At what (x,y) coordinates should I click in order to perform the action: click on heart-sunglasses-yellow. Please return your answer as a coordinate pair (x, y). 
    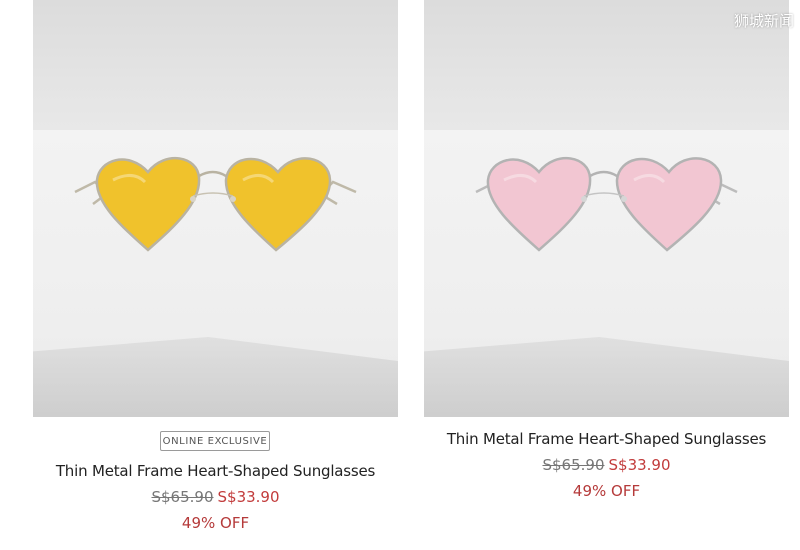
    Looking at the image, I should click on (215, 204).